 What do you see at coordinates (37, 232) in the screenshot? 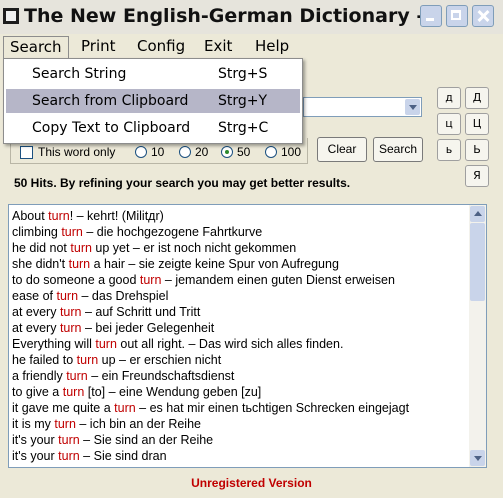
I see `result-text: climbing` at bounding box center [37, 232].